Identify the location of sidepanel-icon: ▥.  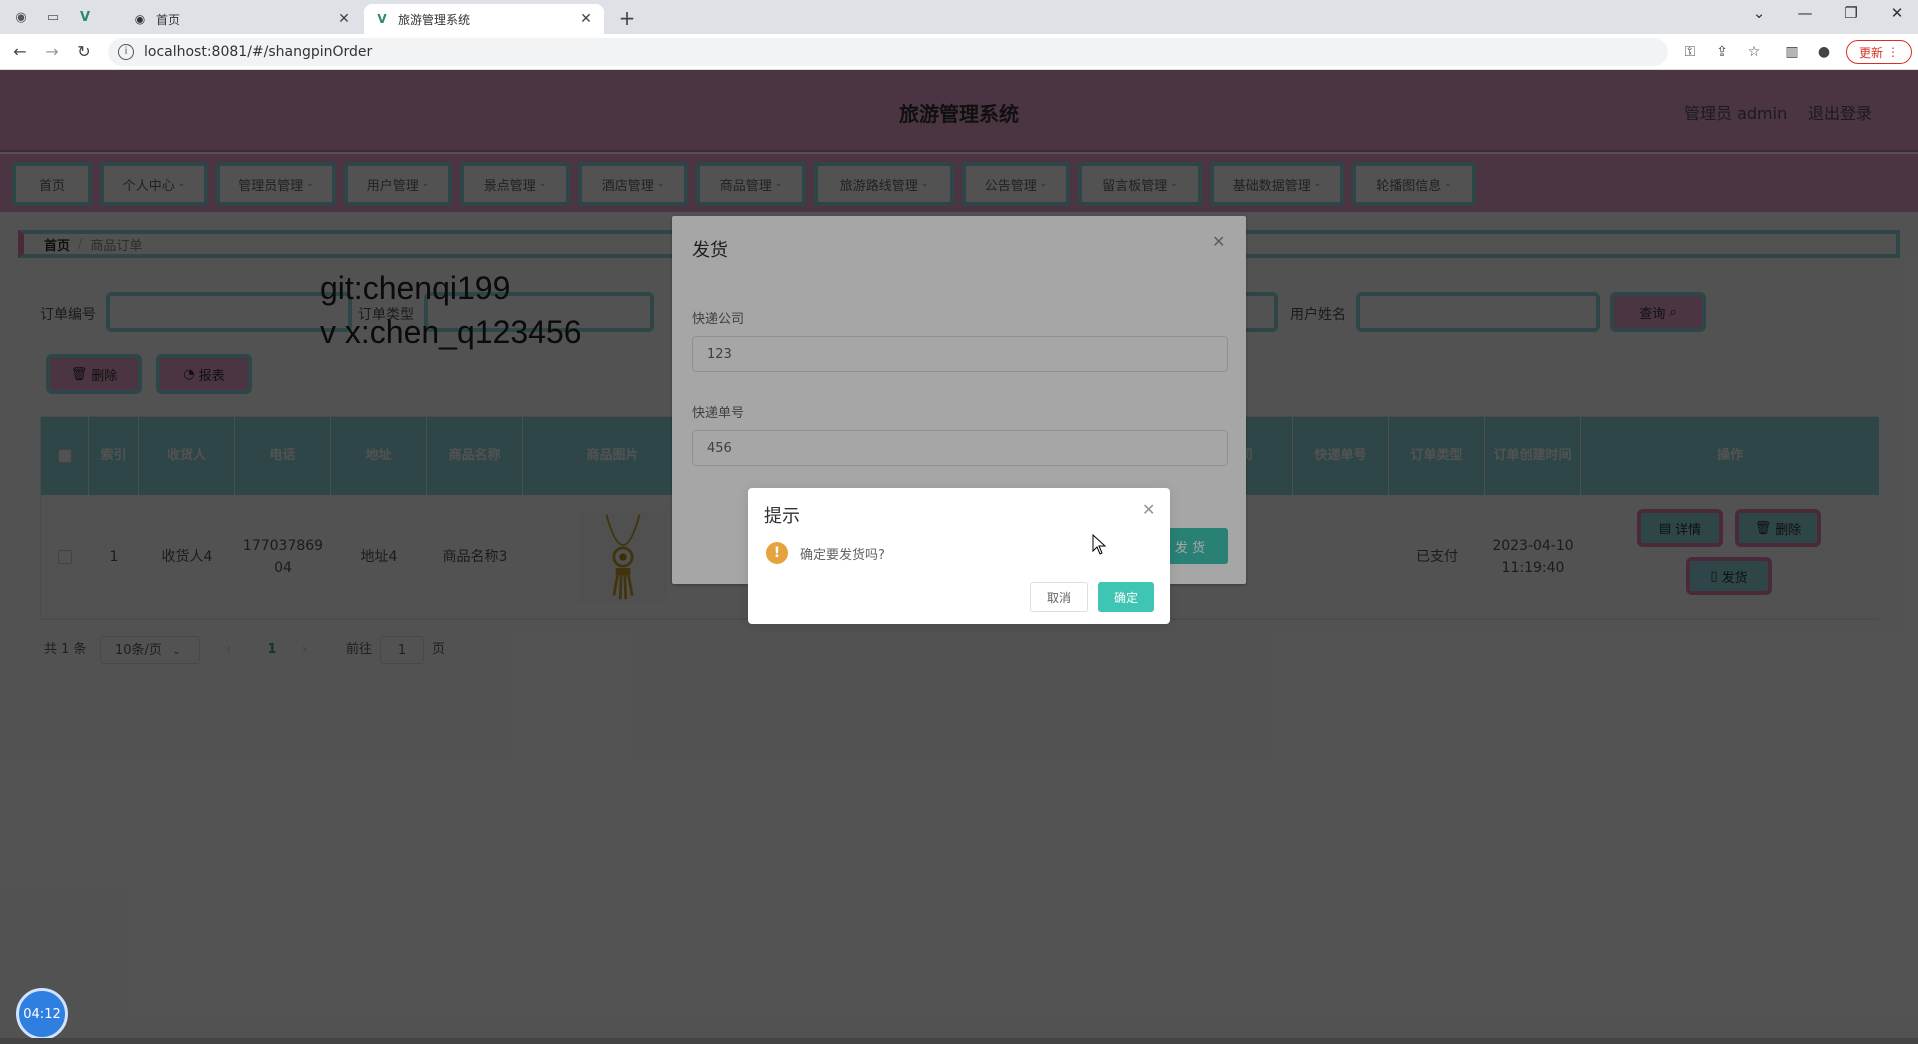
(1792, 52).